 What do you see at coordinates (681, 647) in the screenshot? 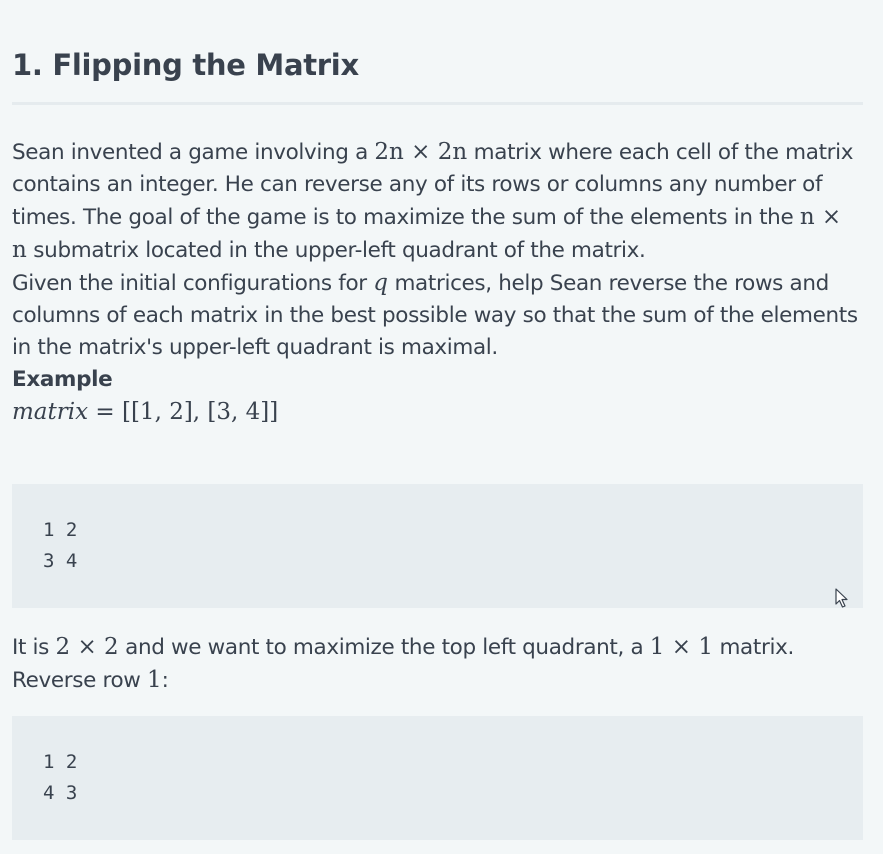
I see `math-1-by-1: 1 × 1` at bounding box center [681, 647].